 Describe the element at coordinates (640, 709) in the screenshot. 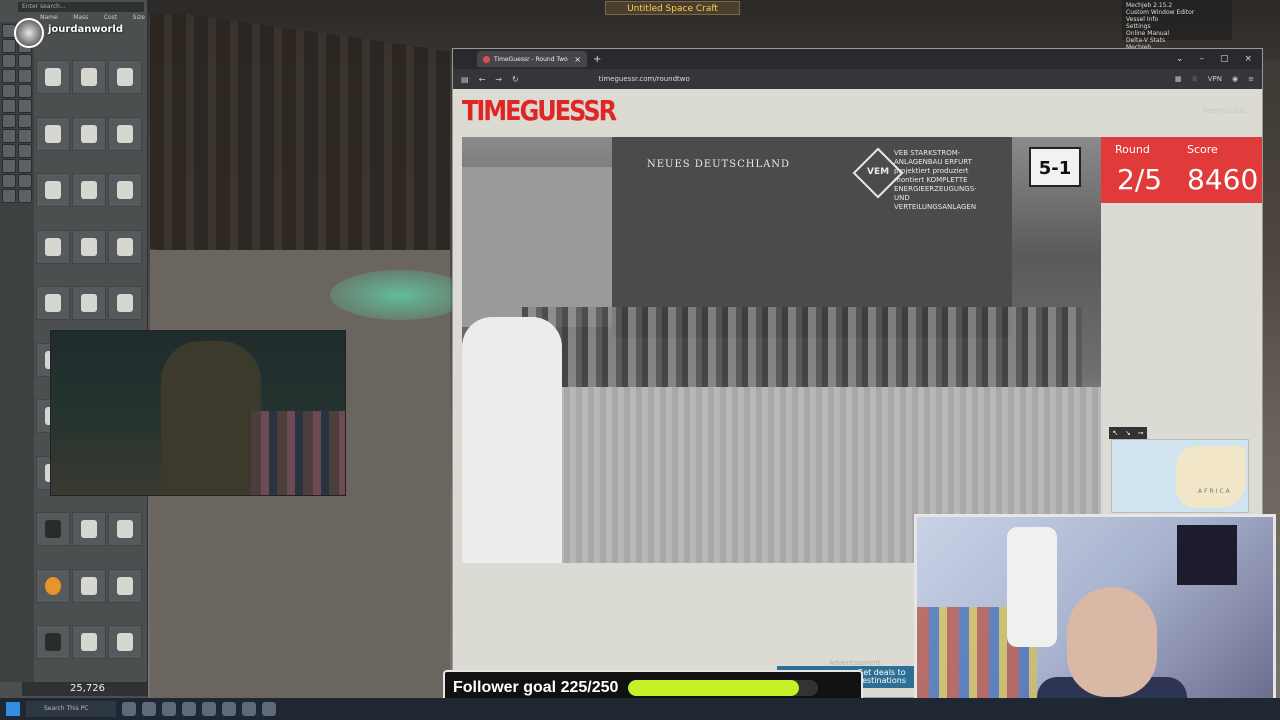

I see `windows-taskbar: Search This PC` at that location.